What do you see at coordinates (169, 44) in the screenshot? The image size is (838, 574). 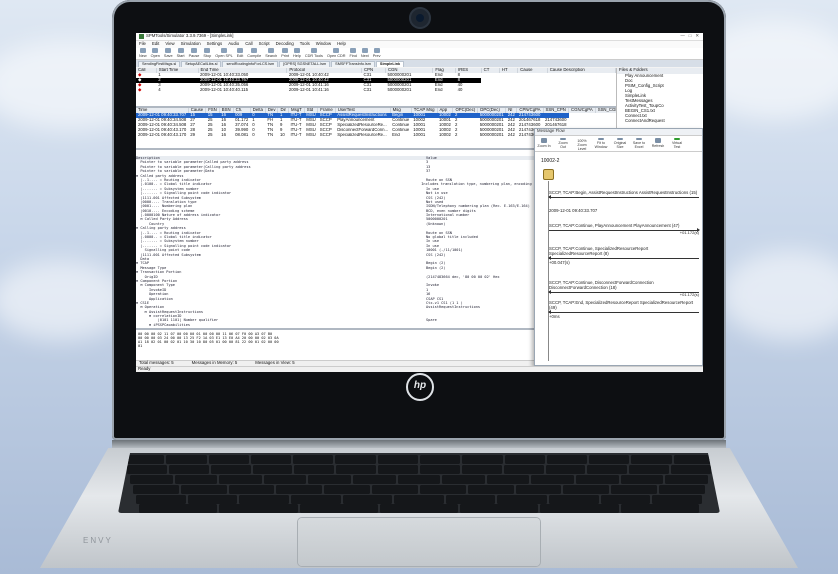 I see `menu-view: View` at bounding box center [169, 44].